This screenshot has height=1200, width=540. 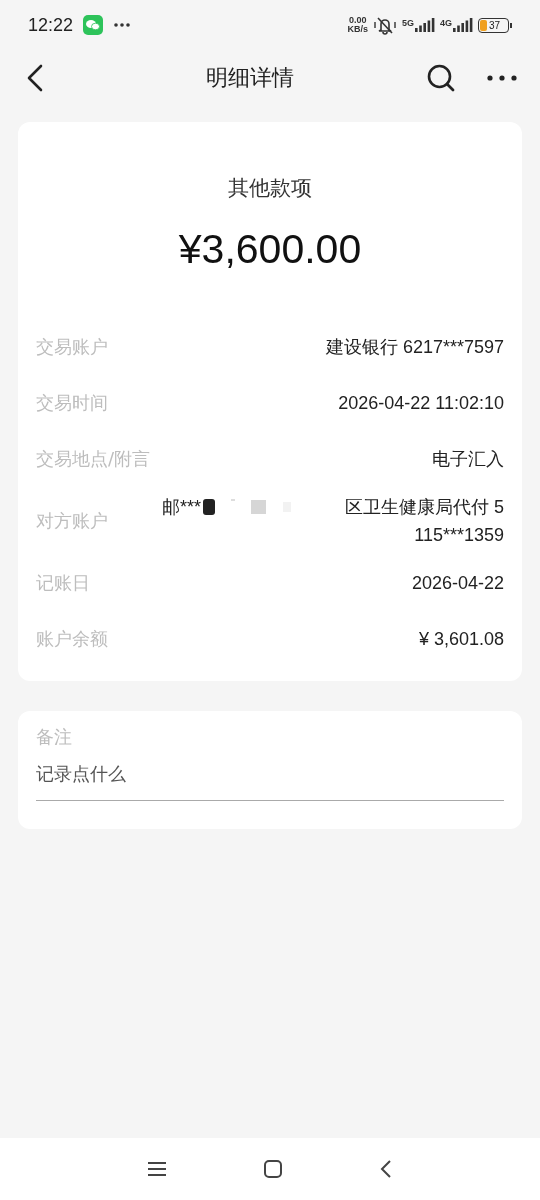 What do you see at coordinates (483, 25) in the screenshot?
I see `battery-fill` at bounding box center [483, 25].